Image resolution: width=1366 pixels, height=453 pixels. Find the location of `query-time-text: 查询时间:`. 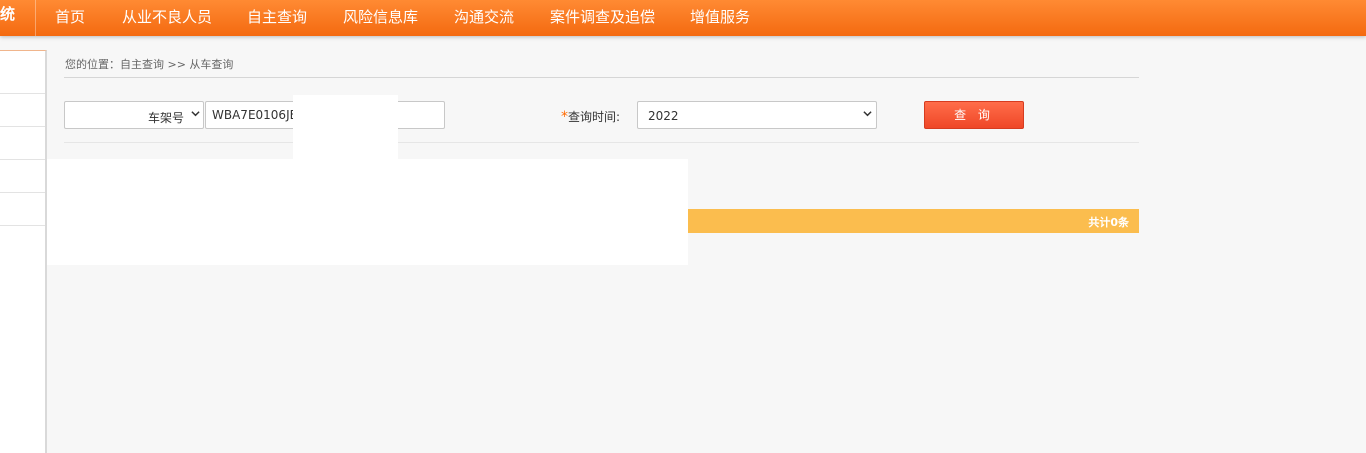

query-time-text: 查询时间: is located at coordinates (594, 117).